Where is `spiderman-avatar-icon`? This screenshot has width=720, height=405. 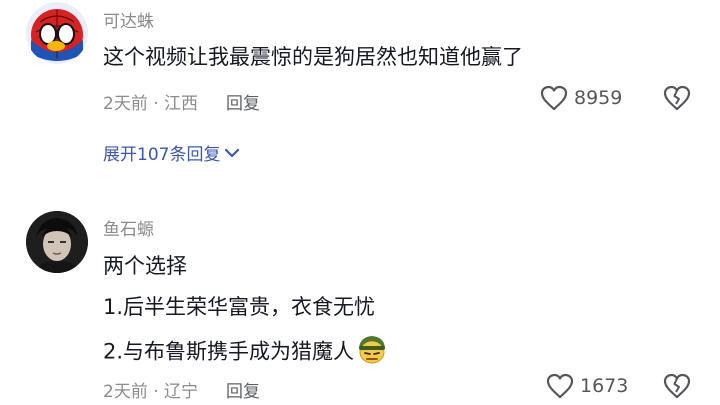
spiderman-avatar-icon is located at coordinates (57, 33).